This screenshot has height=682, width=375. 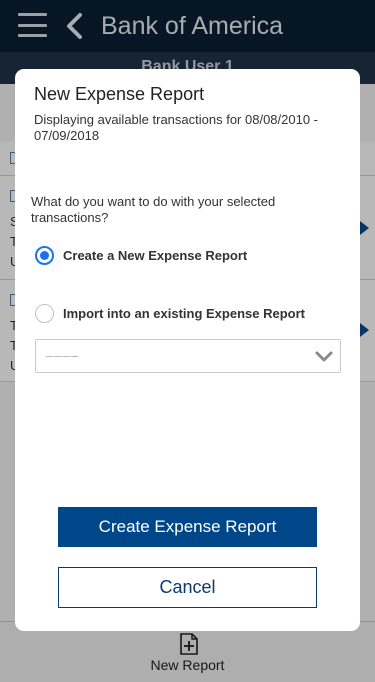 What do you see at coordinates (62, 355) in the screenshot?
I see `select-value: ––––` at bounding box center [62, 355].